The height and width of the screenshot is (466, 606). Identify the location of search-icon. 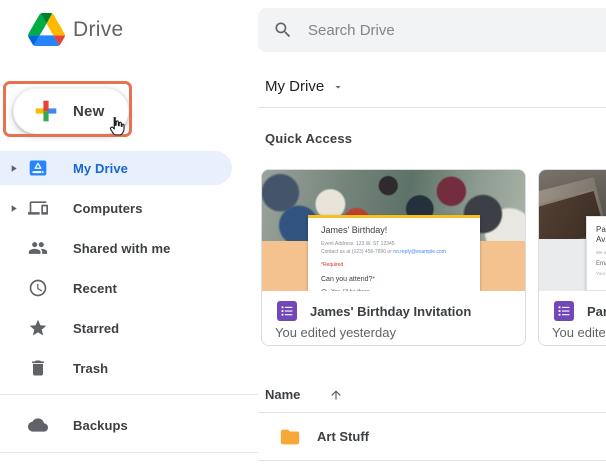
(283, 30).